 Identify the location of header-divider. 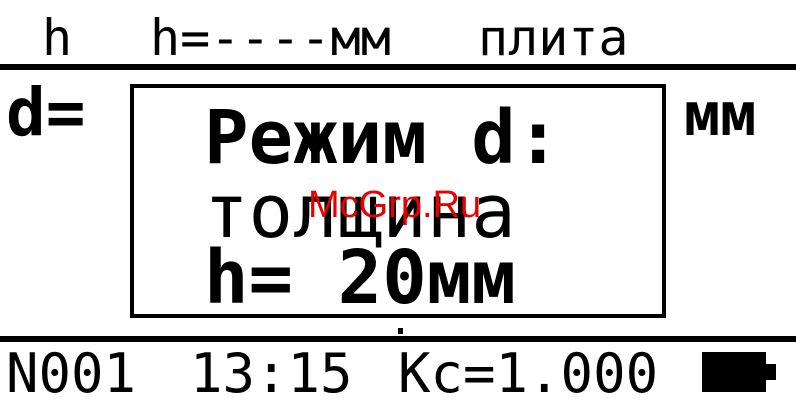
(398, 67).